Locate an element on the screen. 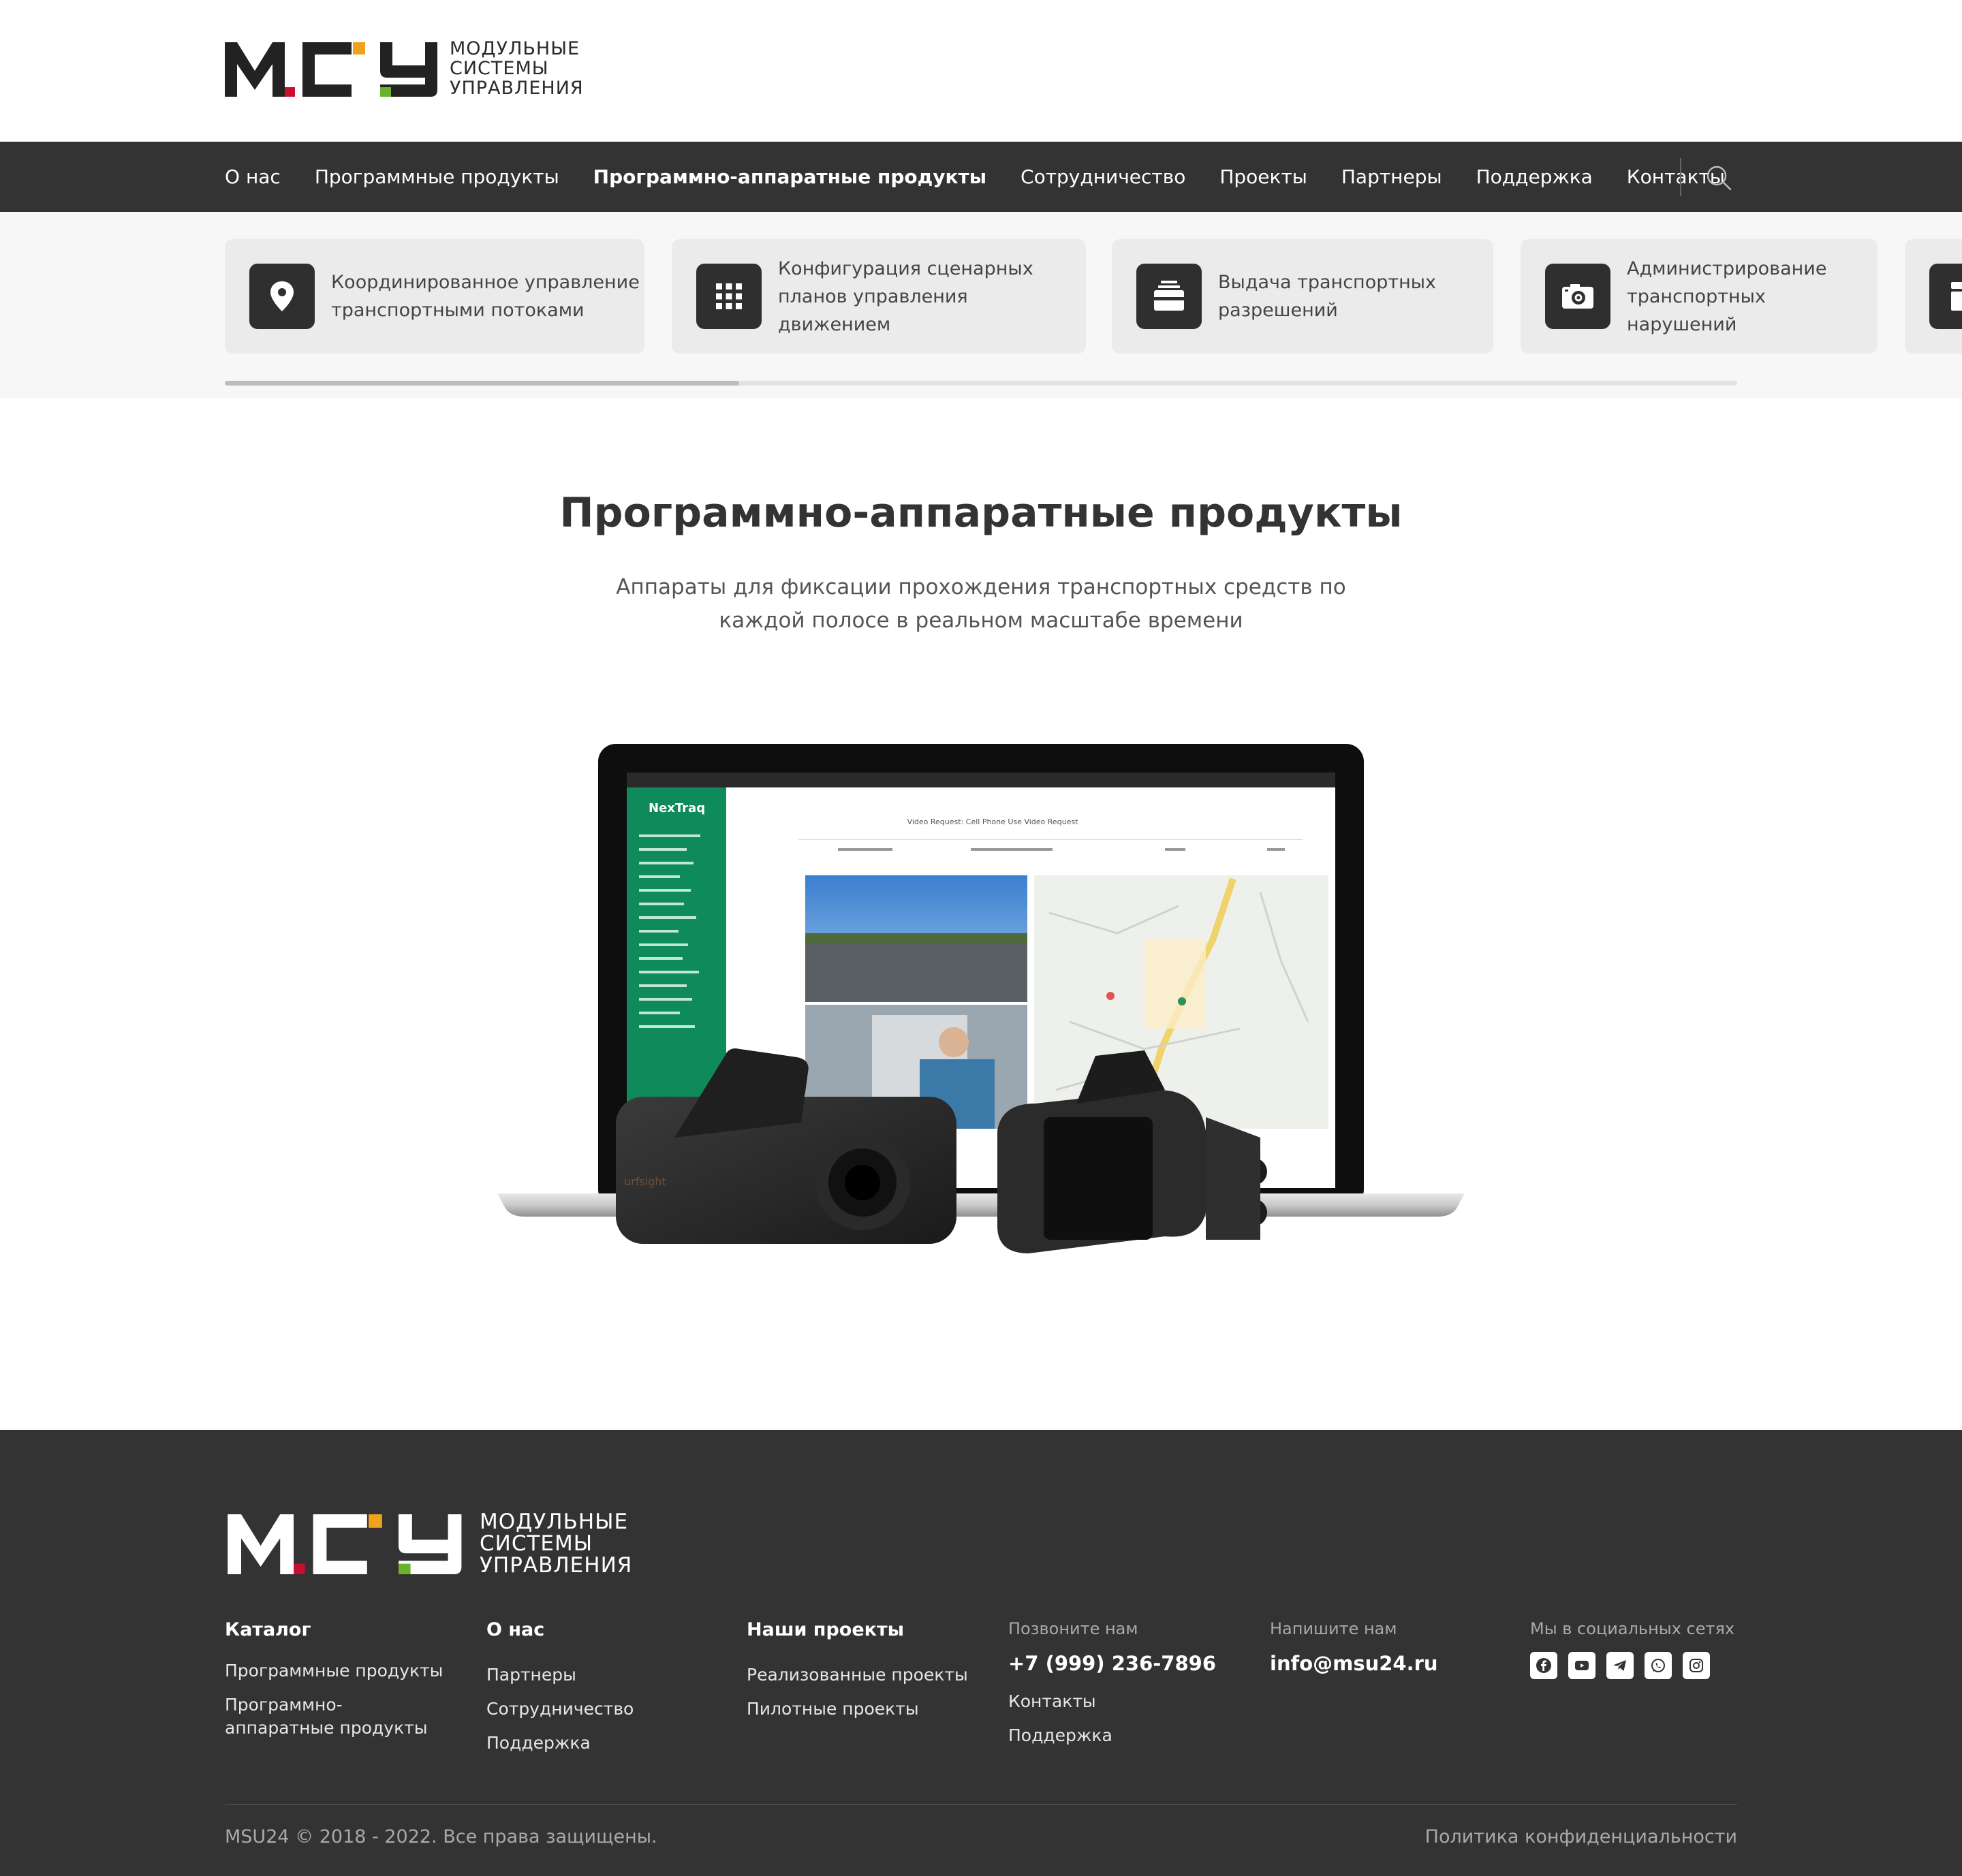 The width and height of the screenshot is (1962, 1876). footer-heading: О нас is located at coordinates (516, 1629).